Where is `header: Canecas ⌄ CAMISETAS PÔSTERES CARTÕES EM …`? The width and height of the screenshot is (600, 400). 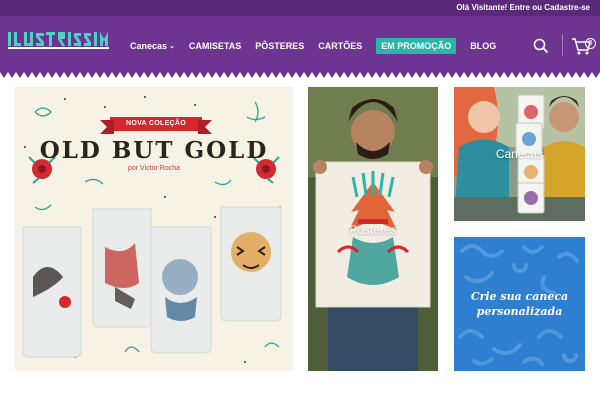 header: Canecas ⌄ CAMISETAS PÔSTERES CARTÕES EM … is located at coordinates (300, 44).